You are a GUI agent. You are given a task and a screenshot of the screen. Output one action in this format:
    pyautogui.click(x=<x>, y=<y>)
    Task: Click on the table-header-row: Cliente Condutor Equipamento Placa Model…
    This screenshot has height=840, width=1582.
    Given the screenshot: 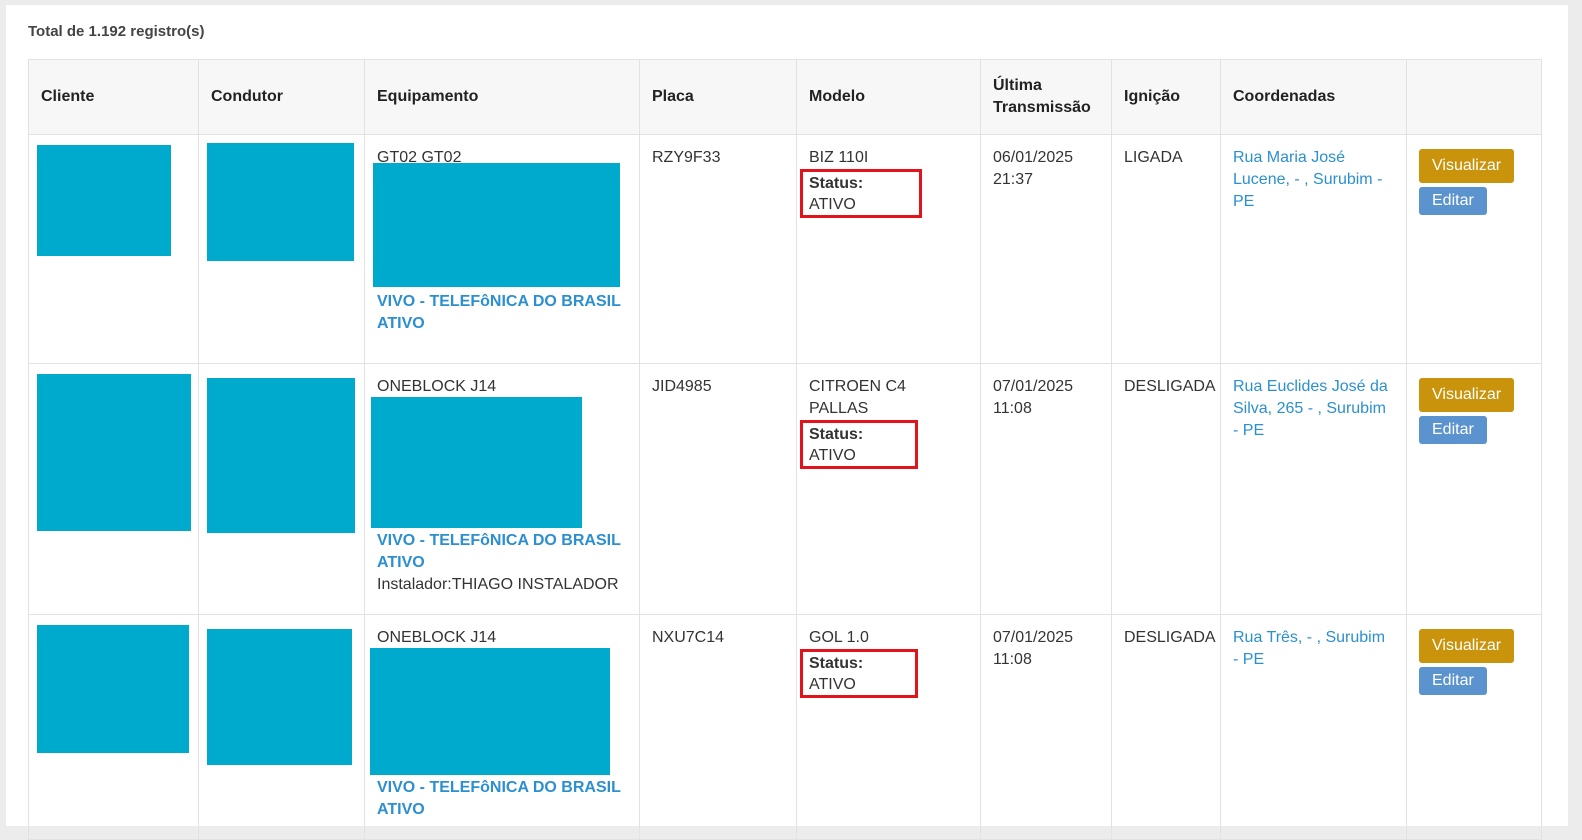 What is the action you would take?
    pyautogui.click(x=785, y=97)
    